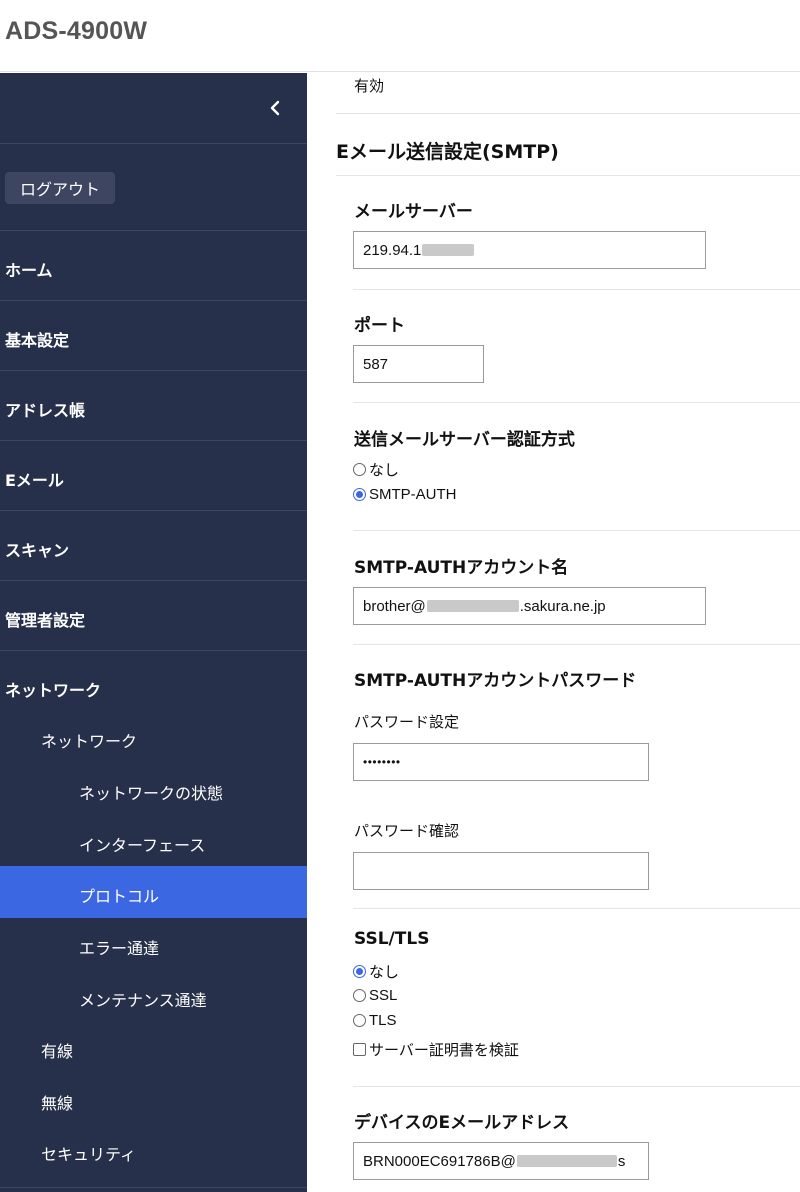 Image resolution: width=800 pixels, height=1192 pixels. Describe the element at coordinates (444, 1050) in the screenshot. I see `verify-certificate-label: サーバー証明書を検証` at that location.